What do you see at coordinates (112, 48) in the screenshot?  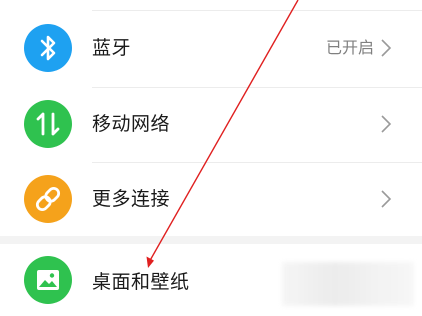 I see `bluetooth-label: 蓝牙` at bounding box center [112, 48].